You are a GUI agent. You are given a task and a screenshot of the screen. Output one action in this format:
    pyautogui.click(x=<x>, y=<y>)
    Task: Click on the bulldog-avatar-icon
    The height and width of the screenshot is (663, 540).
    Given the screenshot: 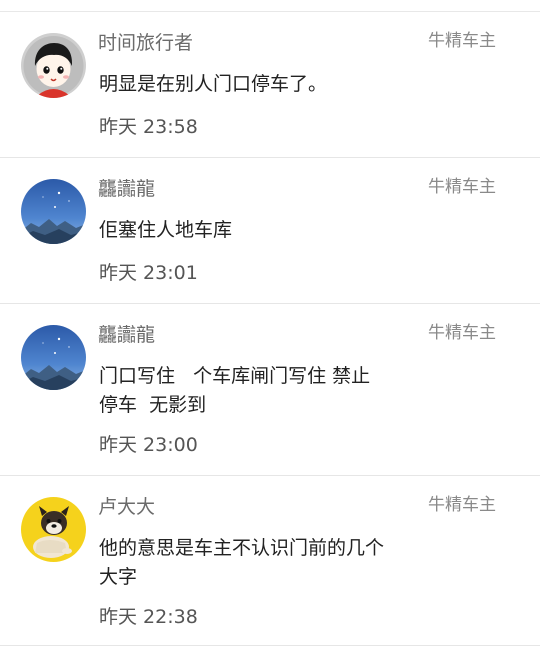 What is the action you would take?
    pyautogui.click(x=53, y=529)
    